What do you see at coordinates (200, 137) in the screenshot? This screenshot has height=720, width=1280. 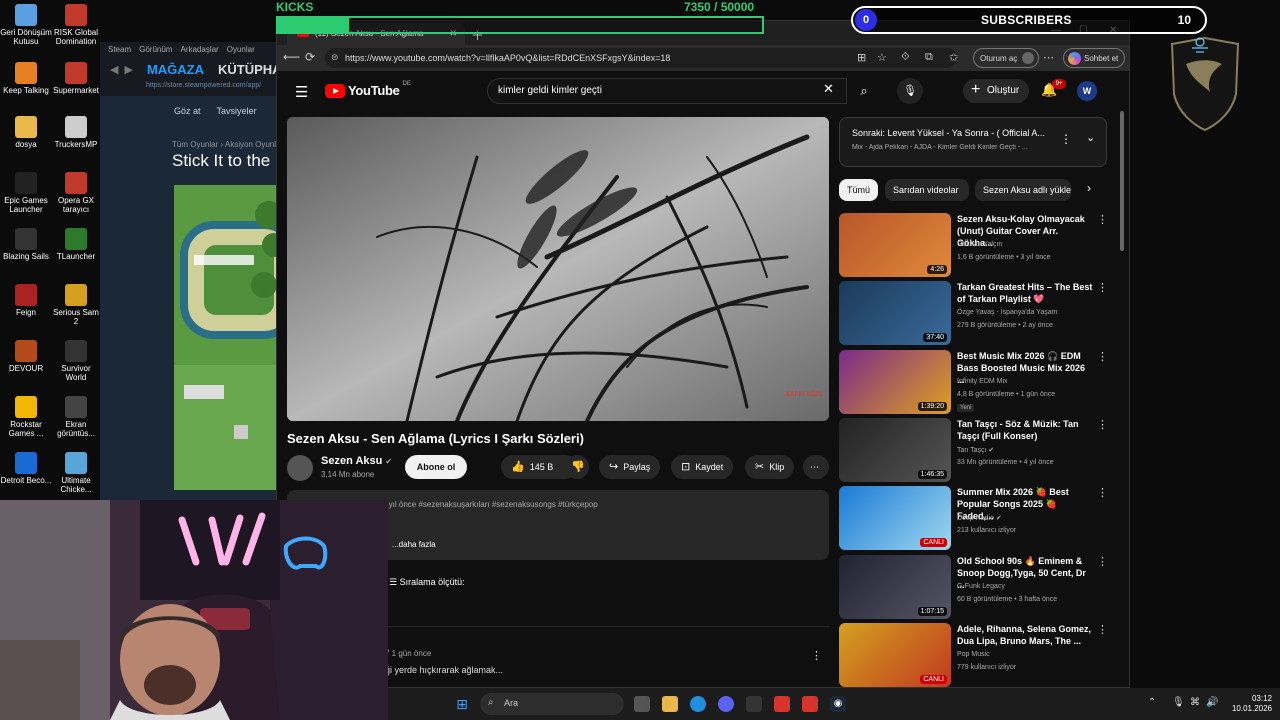 I see `steam-breadcrumb: Tüm Oyunlar › Aksiyon Oyunları` at bounding box center [200, 137].